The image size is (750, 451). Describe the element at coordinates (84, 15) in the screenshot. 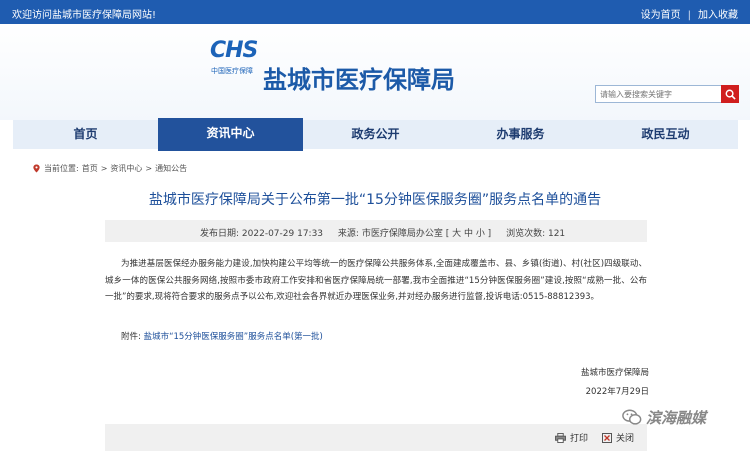

I see `welcome-text: 欢迎访问盐城市医疗保障局网站!` at that location.